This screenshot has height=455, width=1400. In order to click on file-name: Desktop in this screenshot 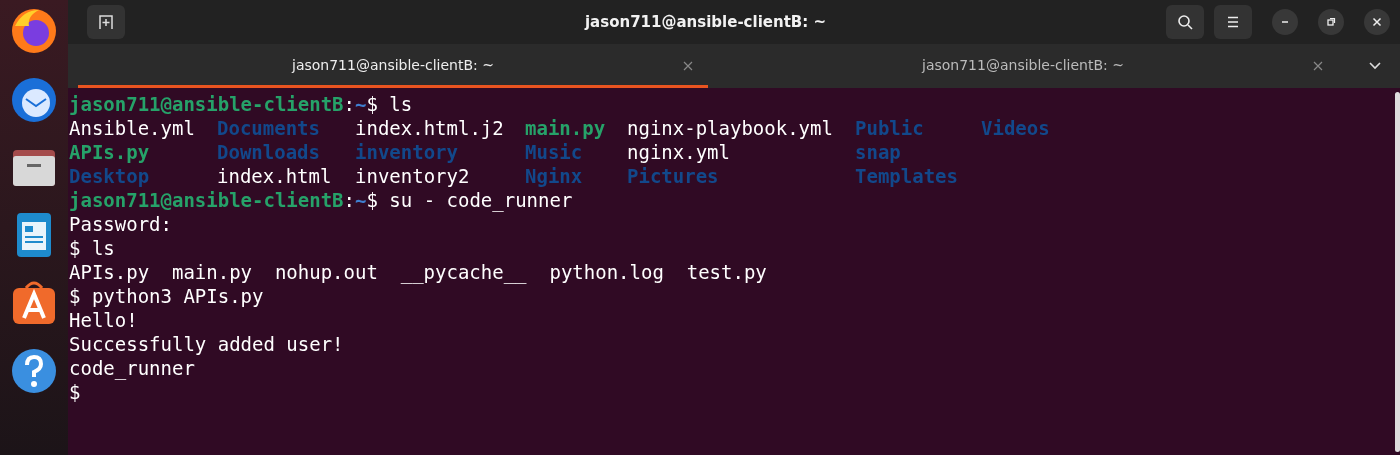, I will do `click(110, 176)`.